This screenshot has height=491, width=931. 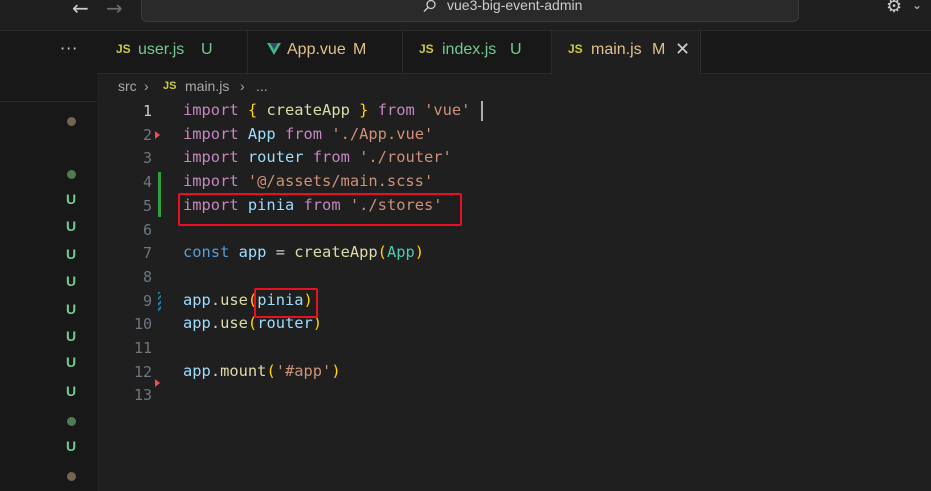 I want to click on tab-user-js: JS user.js U, so click(x=172, y=52).